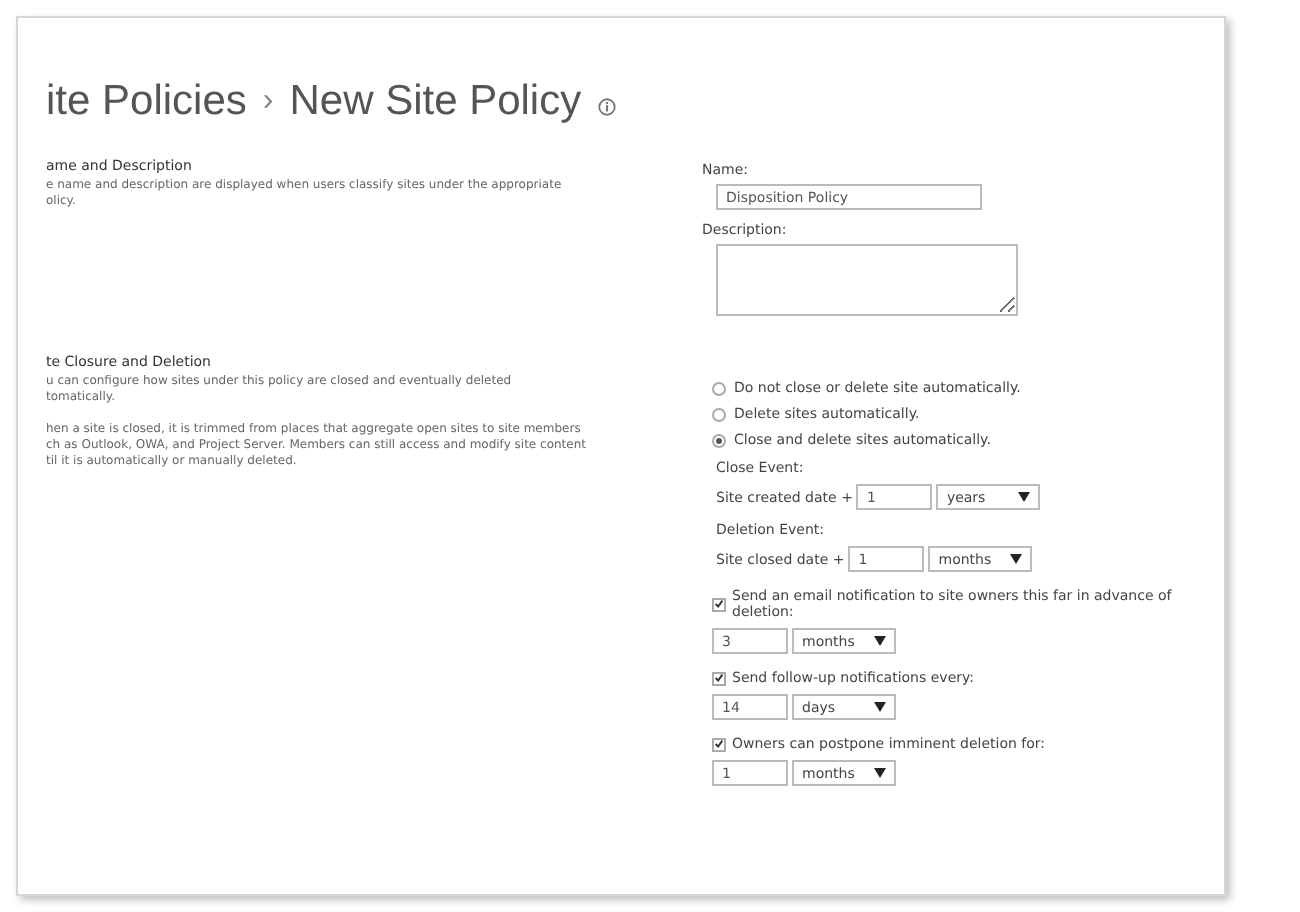 Image resolution: width=1300 pixels, height=912 pixels. Describe the element at coordinates (867, 280) in the screenshot. I see `description-field` at that location.